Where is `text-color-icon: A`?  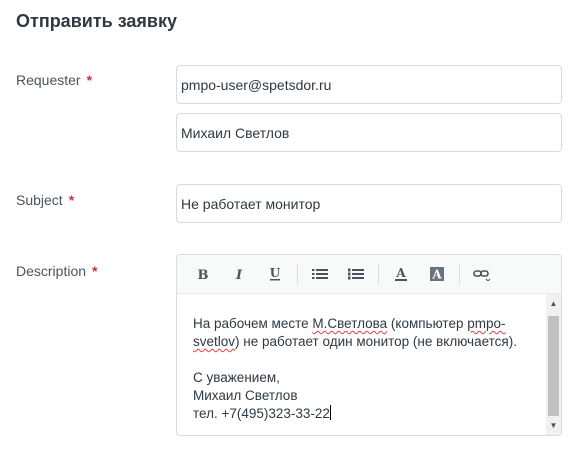
text-color-icon: A is located at coordinates (401, 273).